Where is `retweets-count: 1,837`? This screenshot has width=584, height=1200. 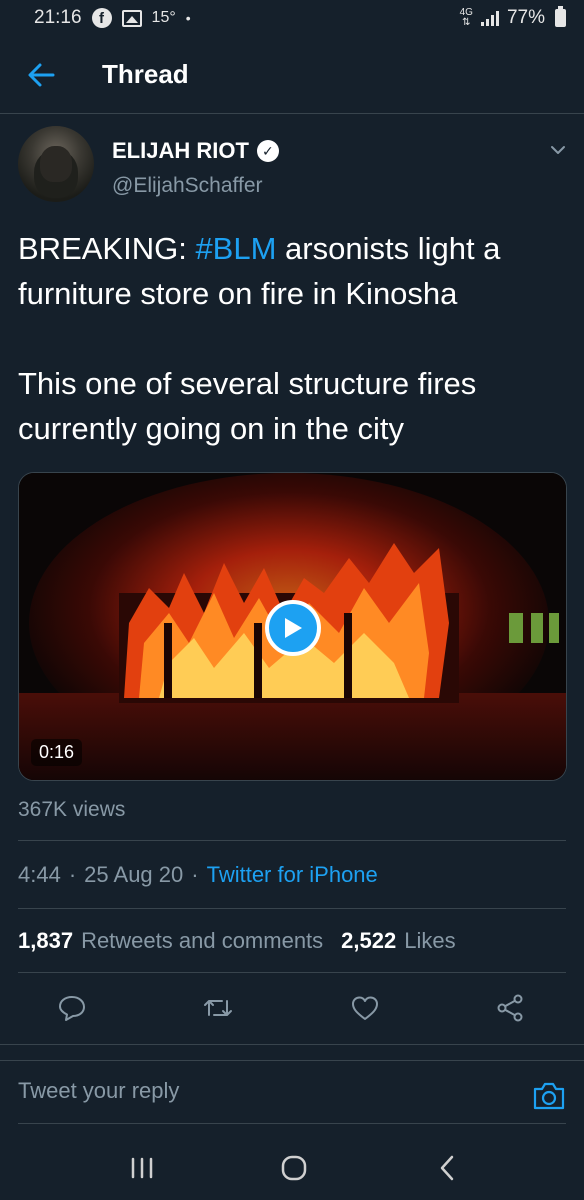
retweets-count: 1,837 is located at coordinates (45, 941).